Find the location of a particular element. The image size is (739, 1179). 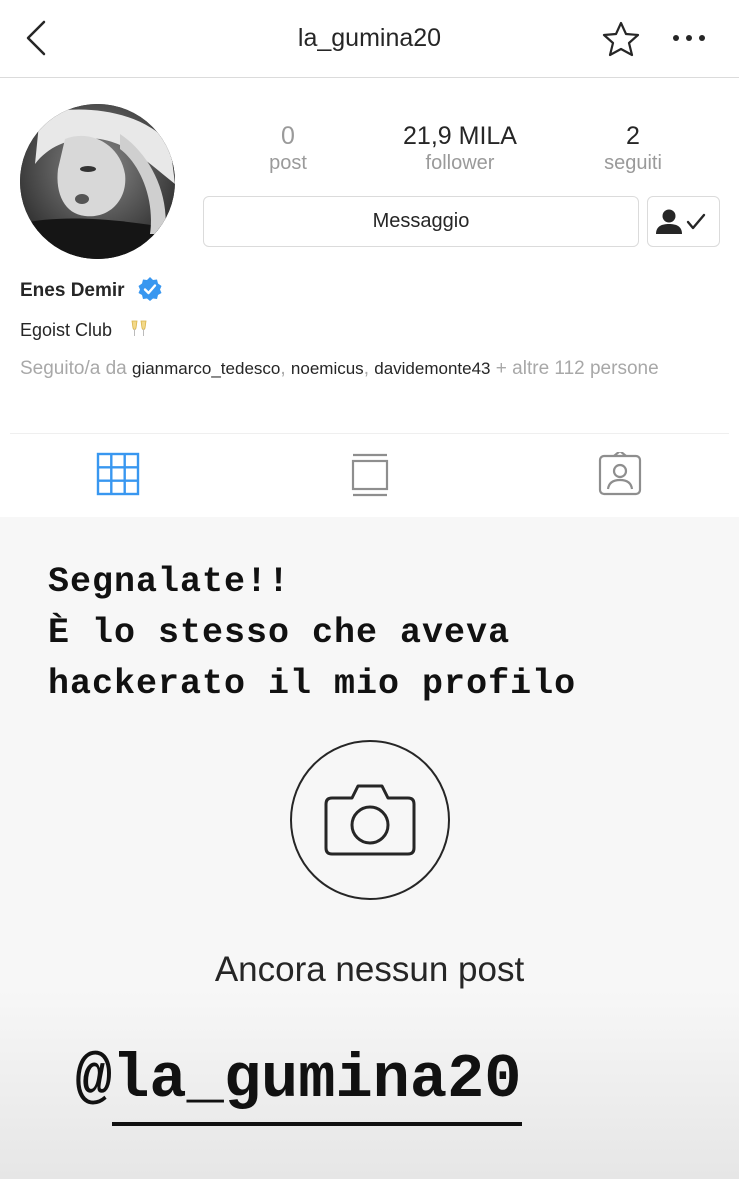

feed-icon is located at coordinates (370, 475).